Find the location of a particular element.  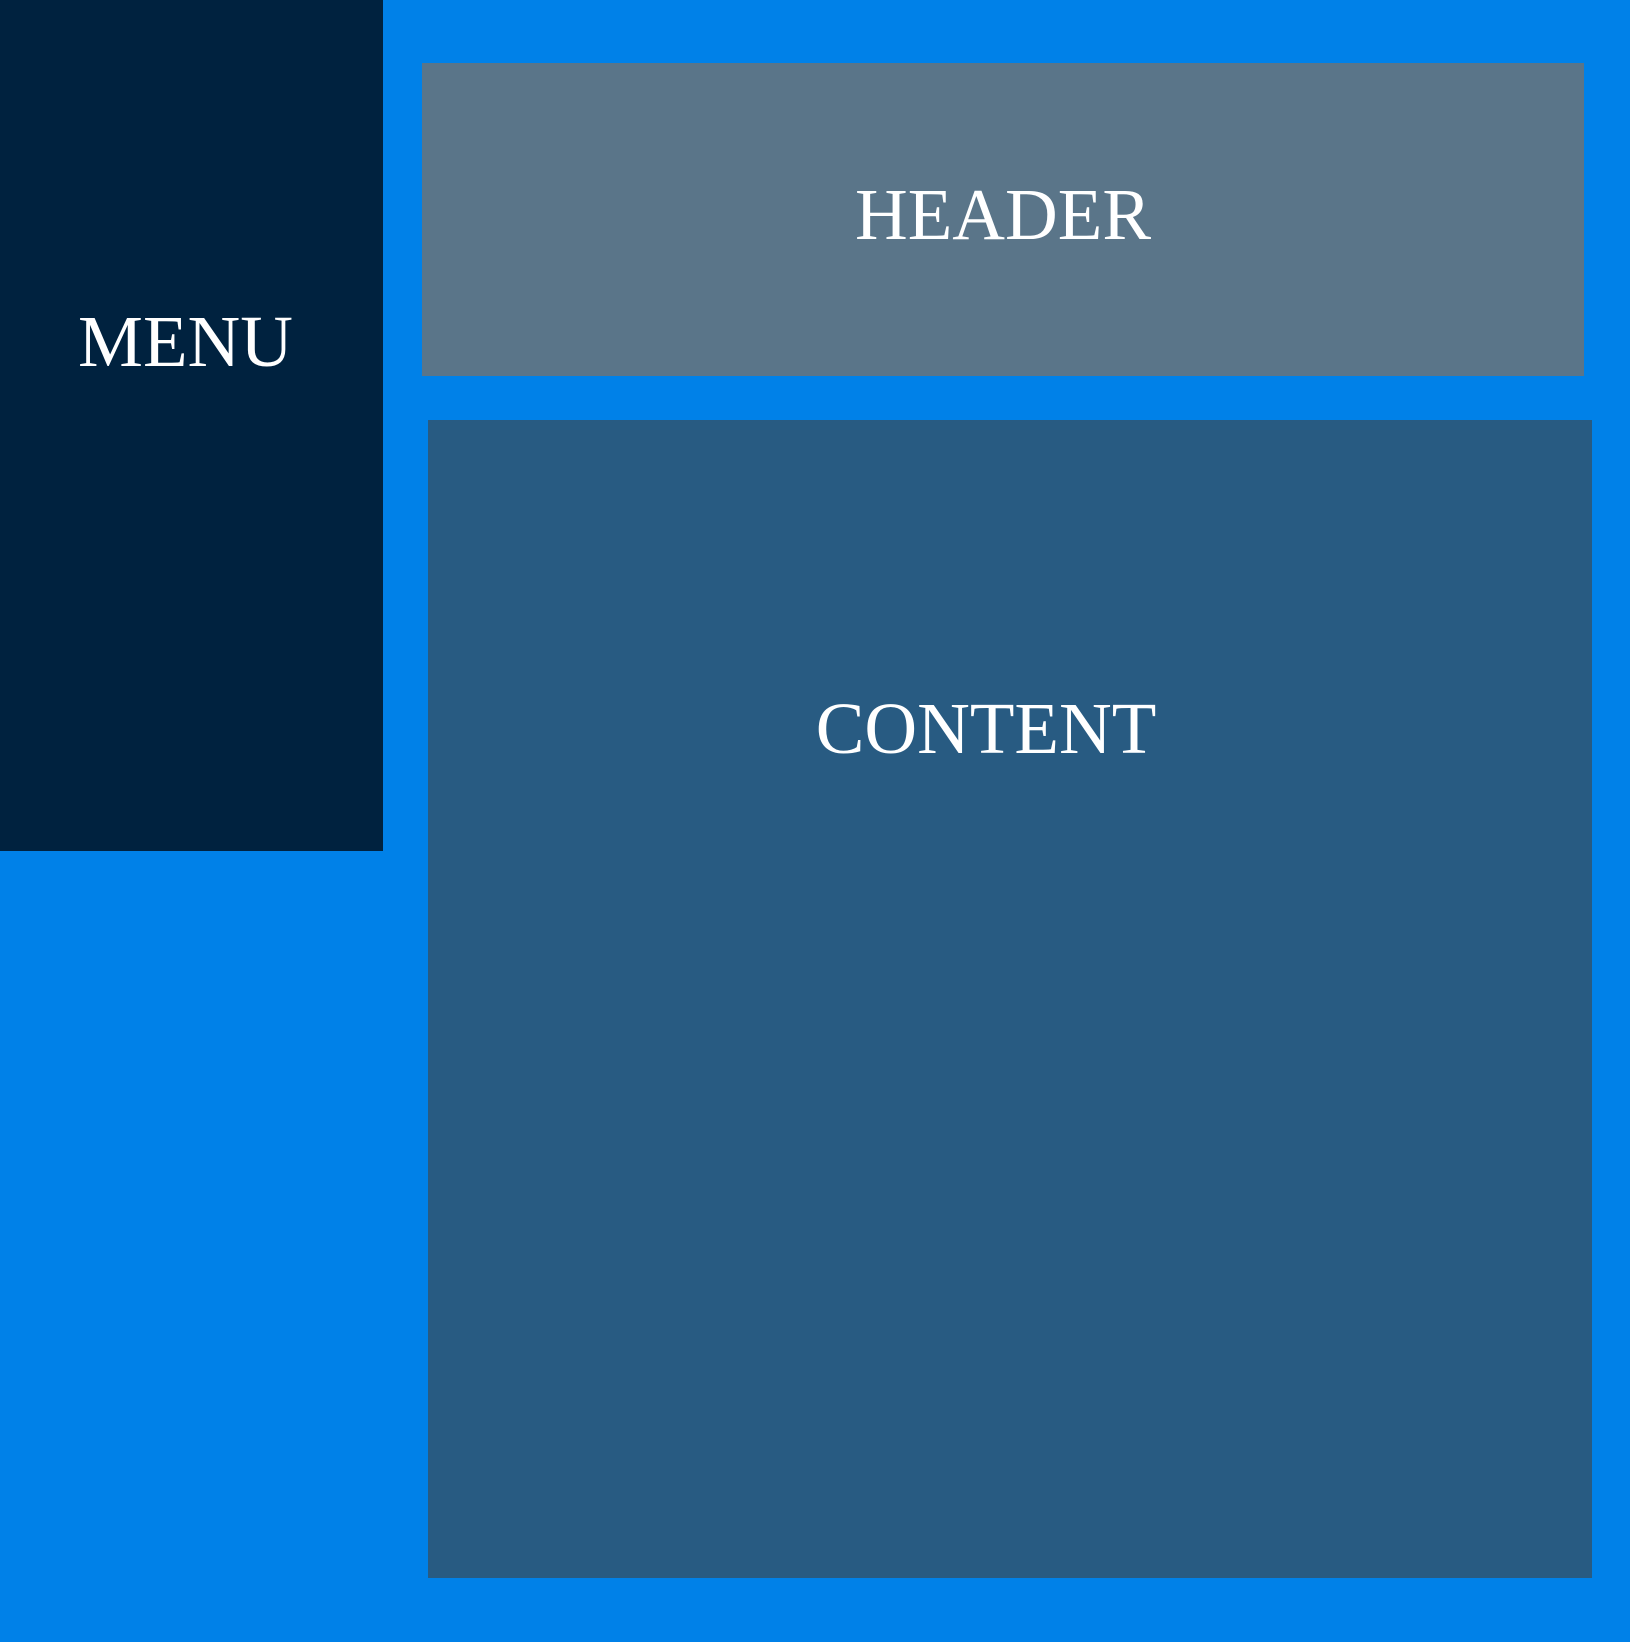

header-label: HEADER is located at coordinates (1003, 214).